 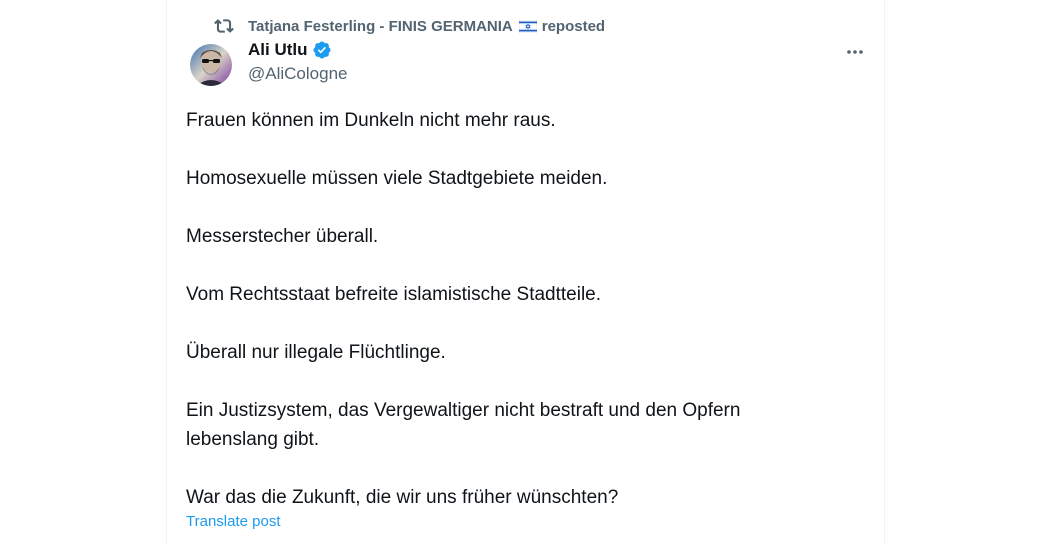 I want to click on author-handle: @AliCologne, so click(x=297, y=74).